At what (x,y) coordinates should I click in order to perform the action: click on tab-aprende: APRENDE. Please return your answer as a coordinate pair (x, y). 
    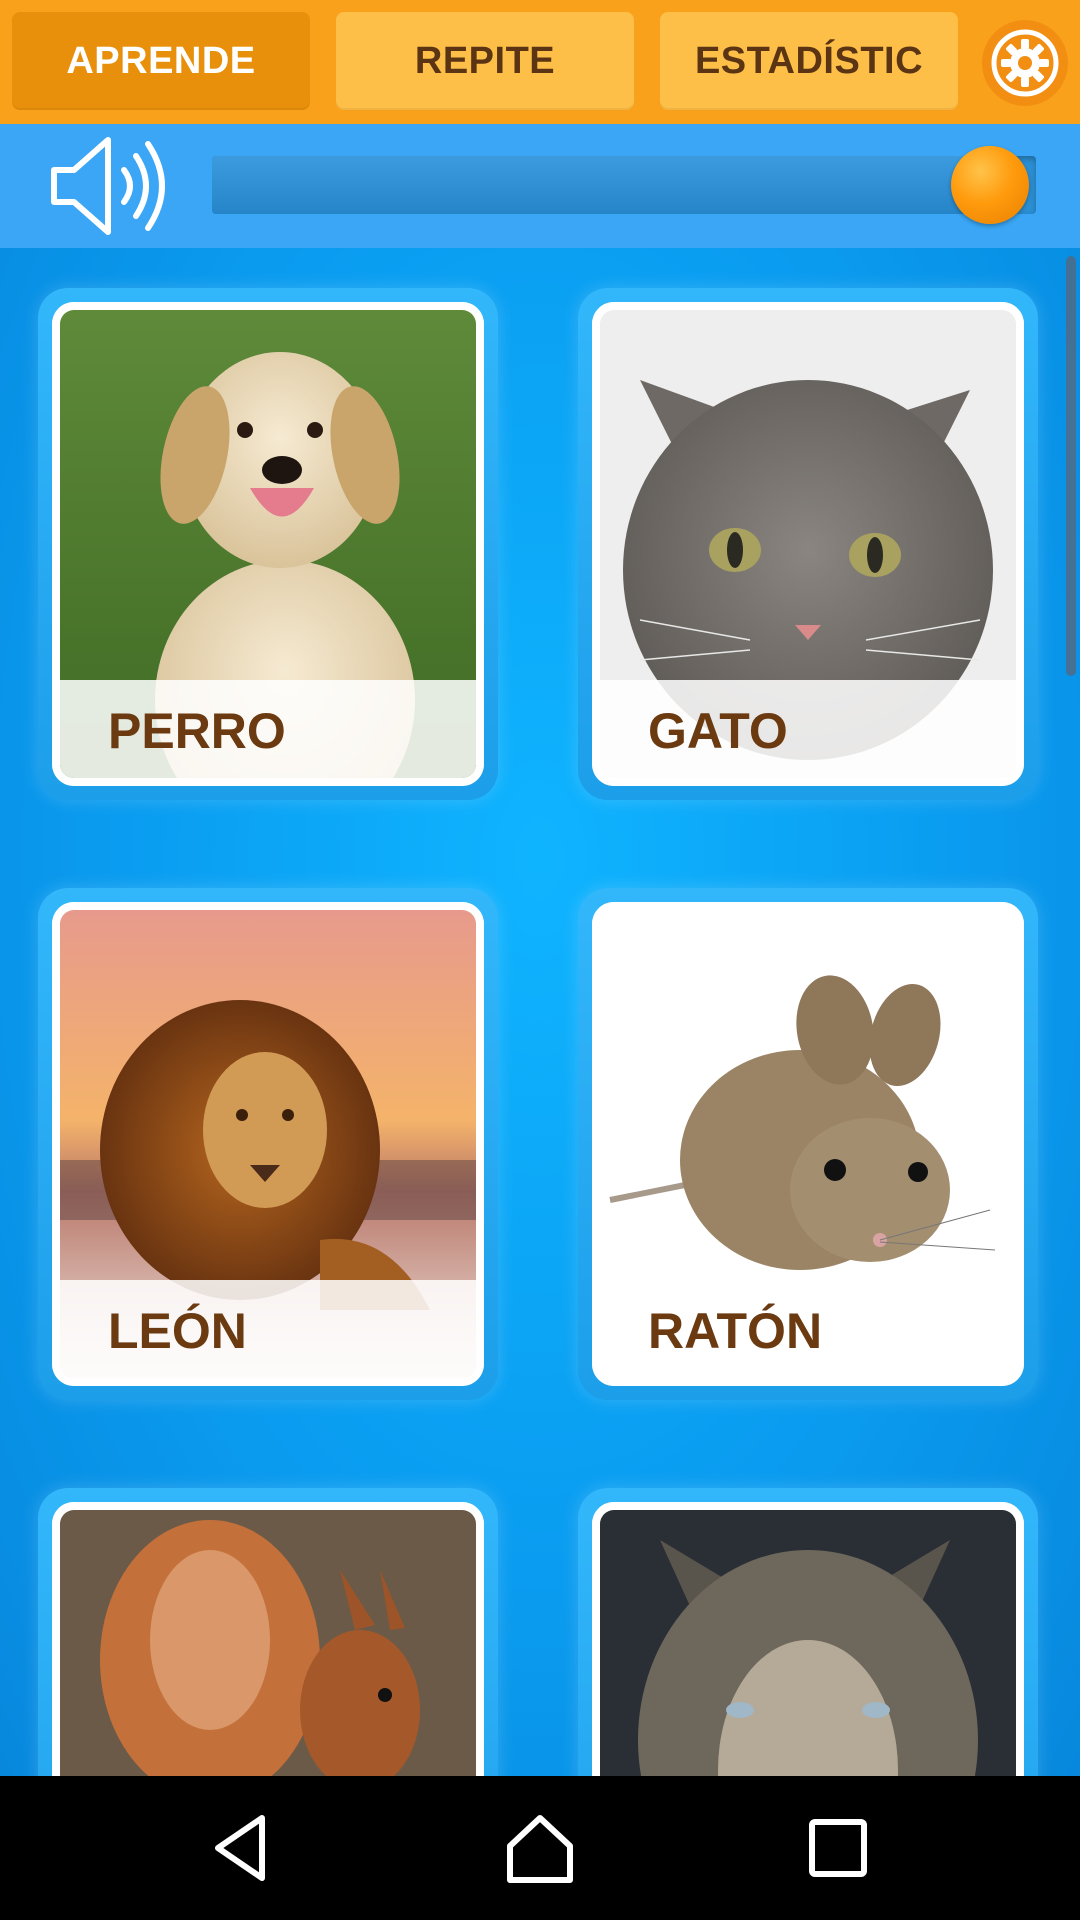
    Looking at the image, I should click on (161, 61).